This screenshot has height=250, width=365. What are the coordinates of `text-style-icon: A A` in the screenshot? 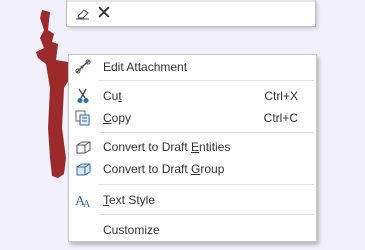 It's located at (83, 201).